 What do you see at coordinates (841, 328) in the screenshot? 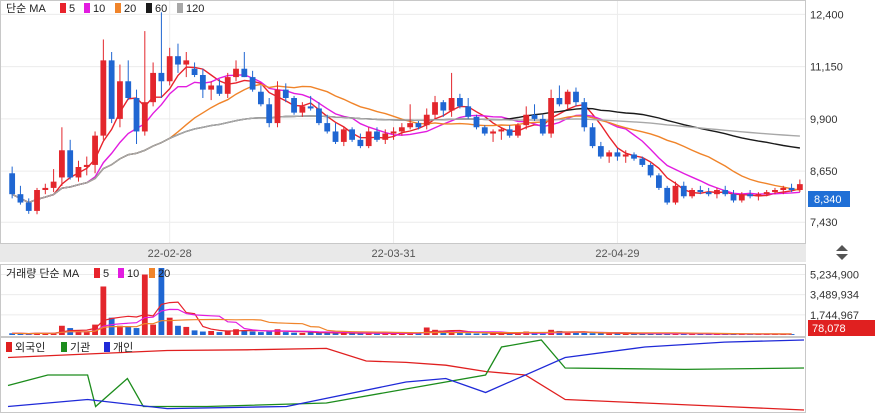
I see `last-volume-badge: 78,078` at bounding box center [841, 328].